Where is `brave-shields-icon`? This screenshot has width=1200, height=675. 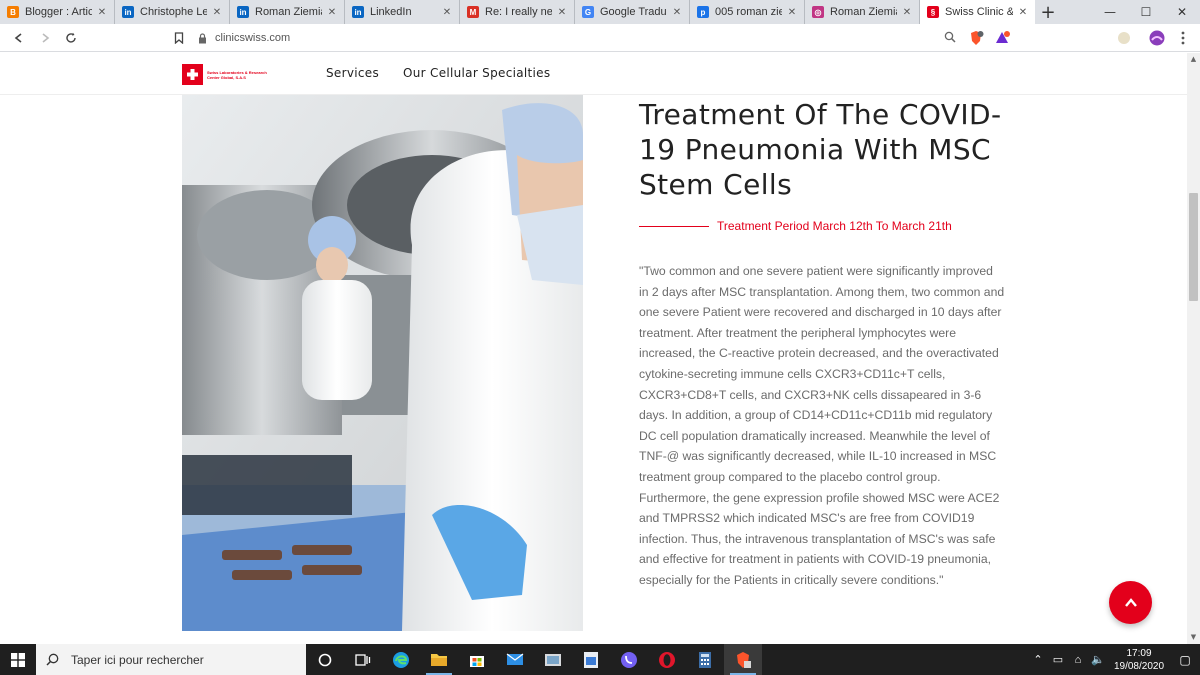 brave-shields-icon is located at coordinates (976, 38).